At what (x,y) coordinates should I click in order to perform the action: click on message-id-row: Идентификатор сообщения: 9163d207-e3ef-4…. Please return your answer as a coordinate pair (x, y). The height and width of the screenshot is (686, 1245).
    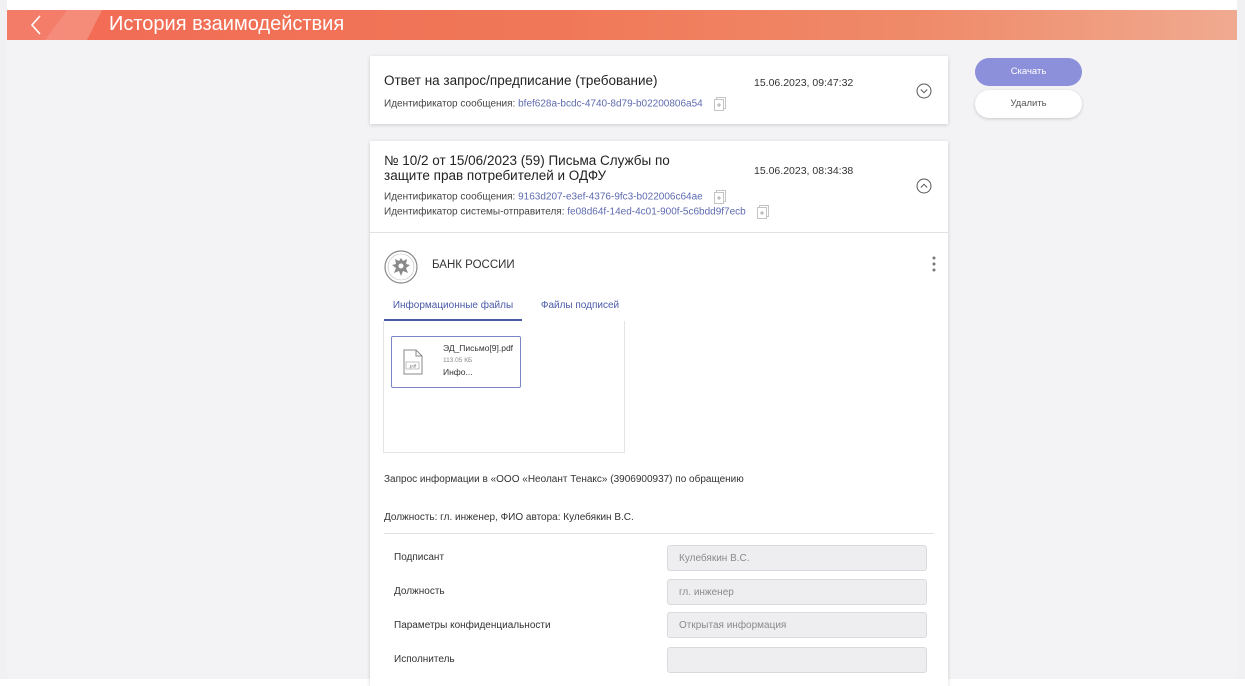
    Looking at the image, I should click on (555, 197).